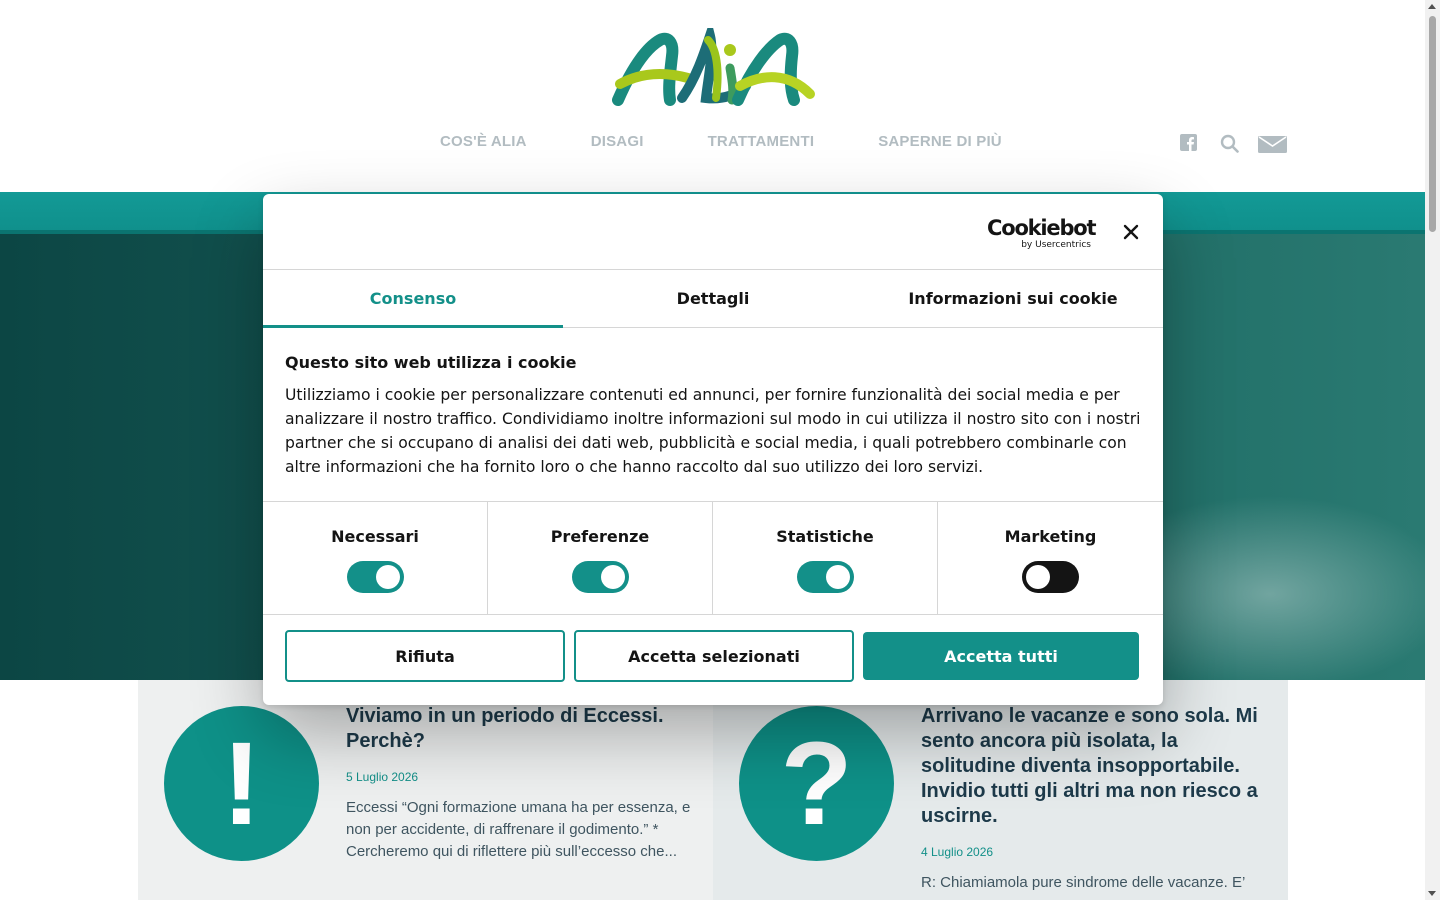  Describe the element at coordinates (1272, 144) in the screenshot. I see `mail-icon` at that location.